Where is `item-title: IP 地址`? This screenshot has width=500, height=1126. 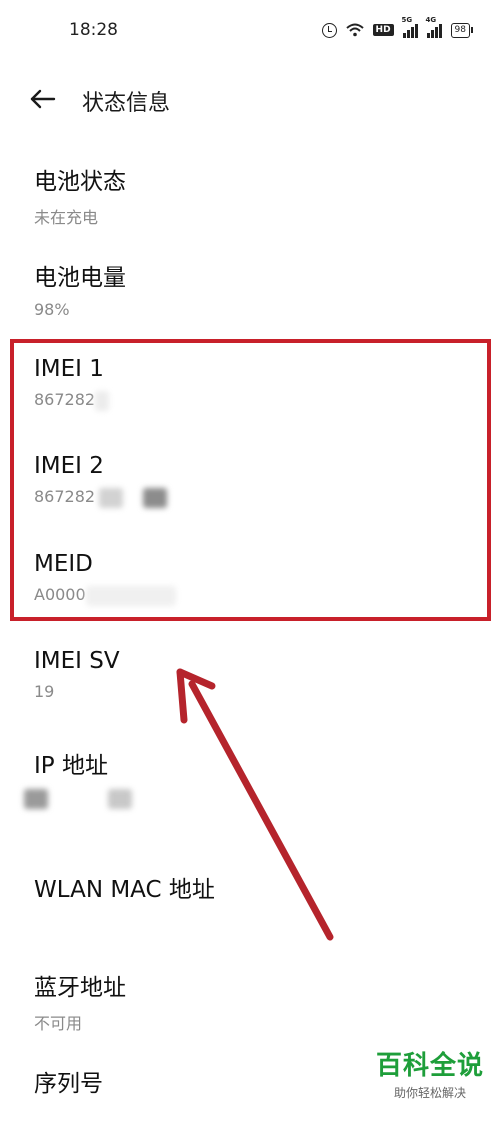
item-title: IP 地址 is located at coordinates (71, 766).